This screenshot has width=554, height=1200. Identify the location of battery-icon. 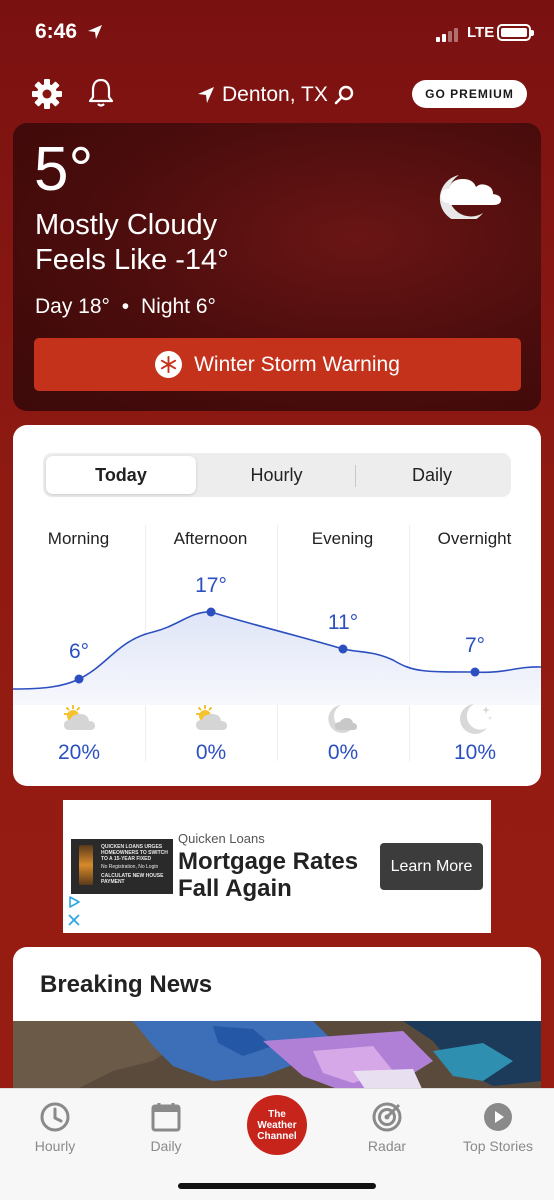
(515, 32).